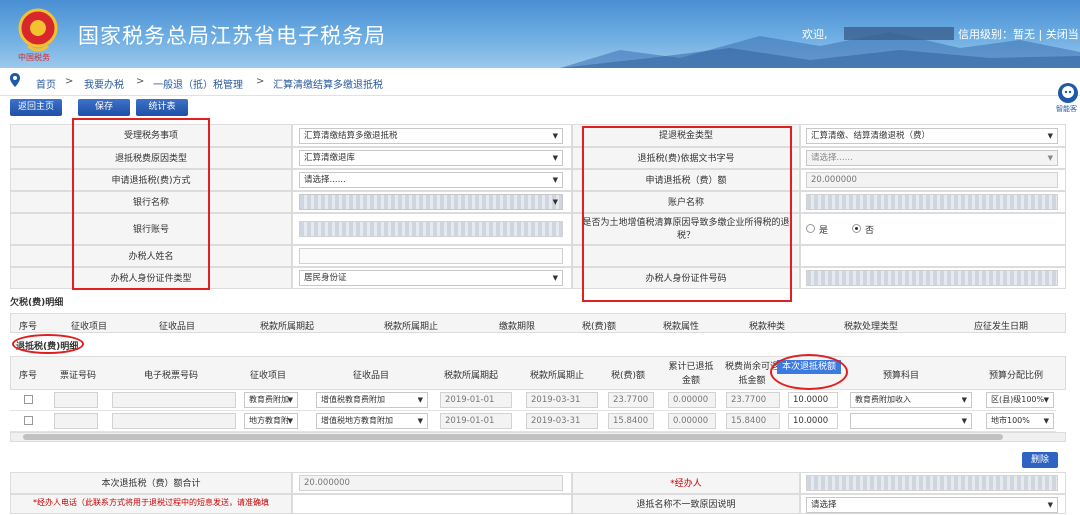 Image resolution: width=1080 pixels, height=515 pixels. What do you see at coordinates (1020, 421) in the screenshot?
I see `ratio-select: 地市100% ▼` at bounding box center [1020, 421].